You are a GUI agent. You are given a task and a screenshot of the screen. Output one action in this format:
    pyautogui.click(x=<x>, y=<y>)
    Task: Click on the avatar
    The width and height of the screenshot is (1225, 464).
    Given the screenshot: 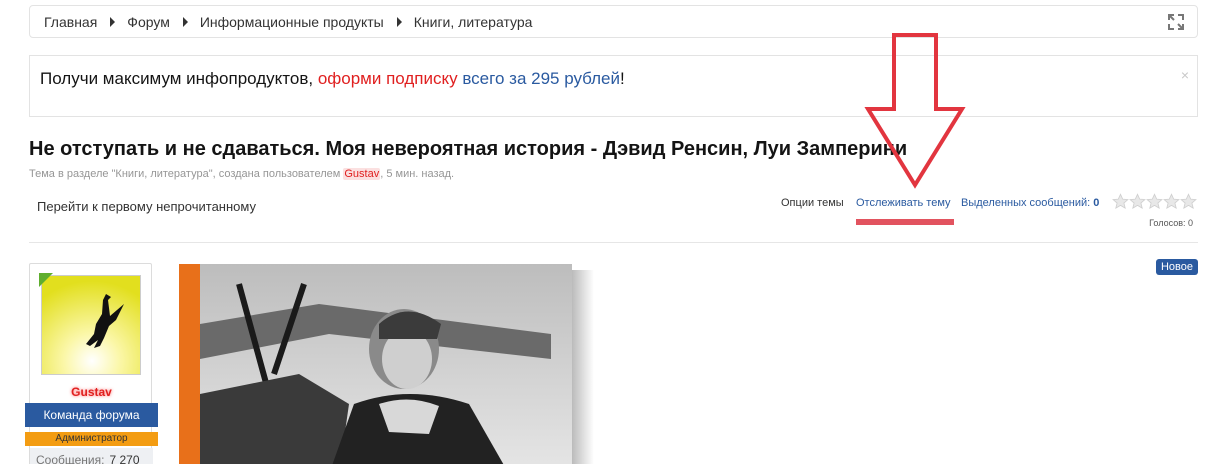 What is the action you would take?
    pyautogui.click(x=91, y=325)
    